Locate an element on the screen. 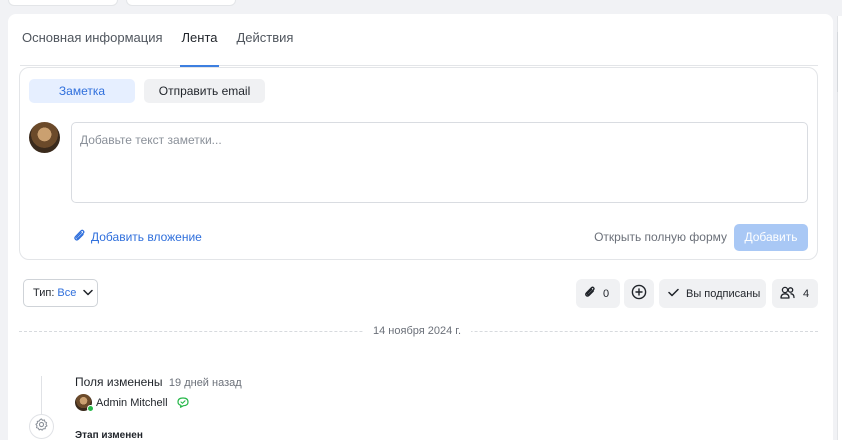 This screenshot has height=440, width=842. chat-bubble-icon is located at coordinates (182, 402).